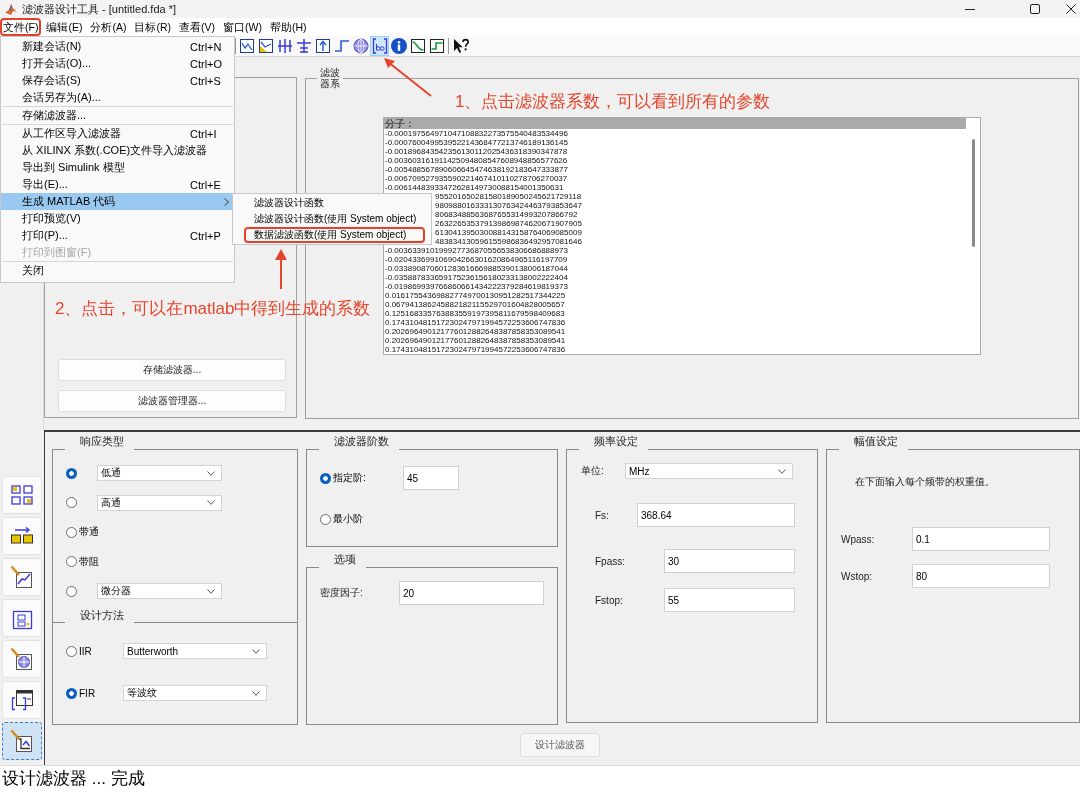 This screenshot has width=1080, height=792. Describe the element at coordinates (195, 651) in the screenshot. I see `dropdown: Butterworth` at that location.